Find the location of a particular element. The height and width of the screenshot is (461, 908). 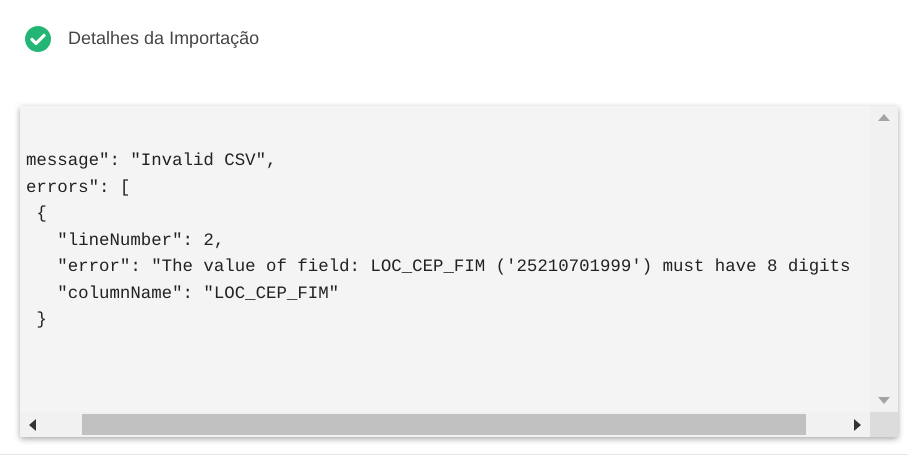

scroll-down-icon is located at coordinates (884, 400).